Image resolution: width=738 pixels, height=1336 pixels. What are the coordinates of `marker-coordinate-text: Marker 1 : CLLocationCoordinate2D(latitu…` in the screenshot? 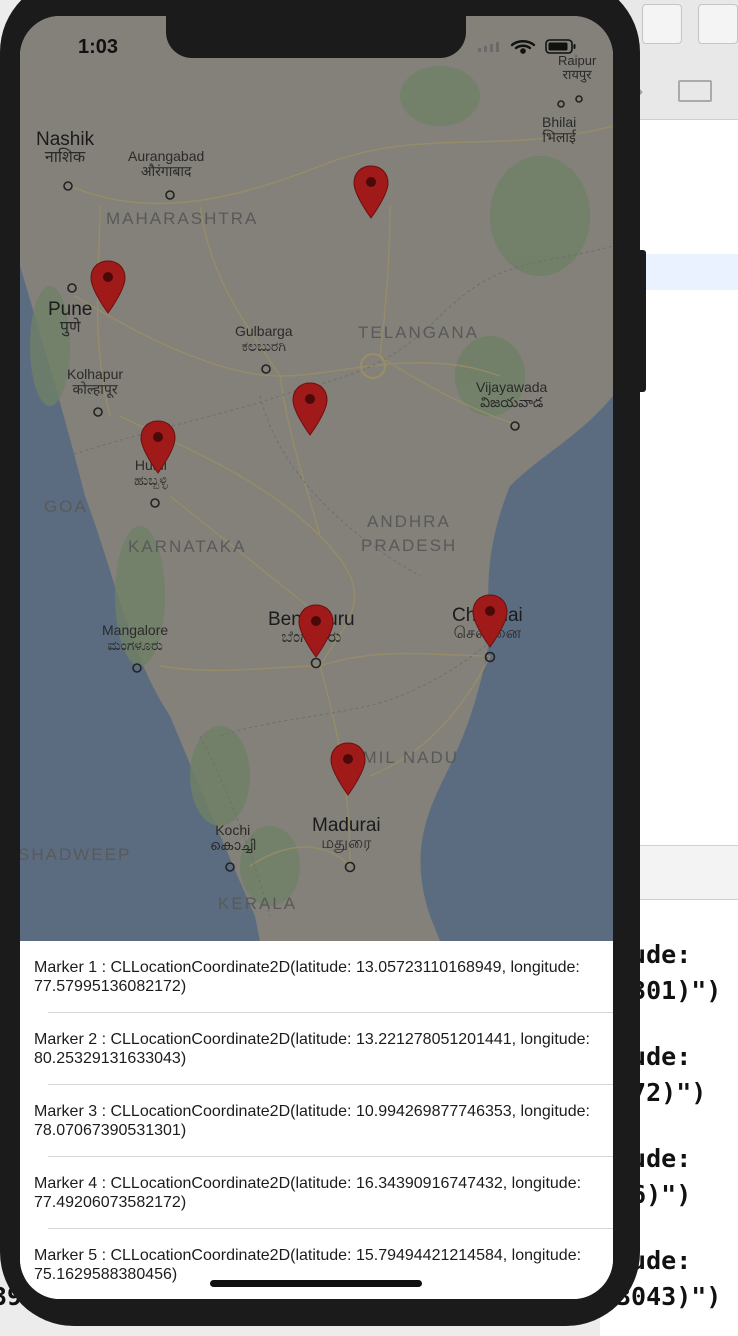 It's located at (307, 977).